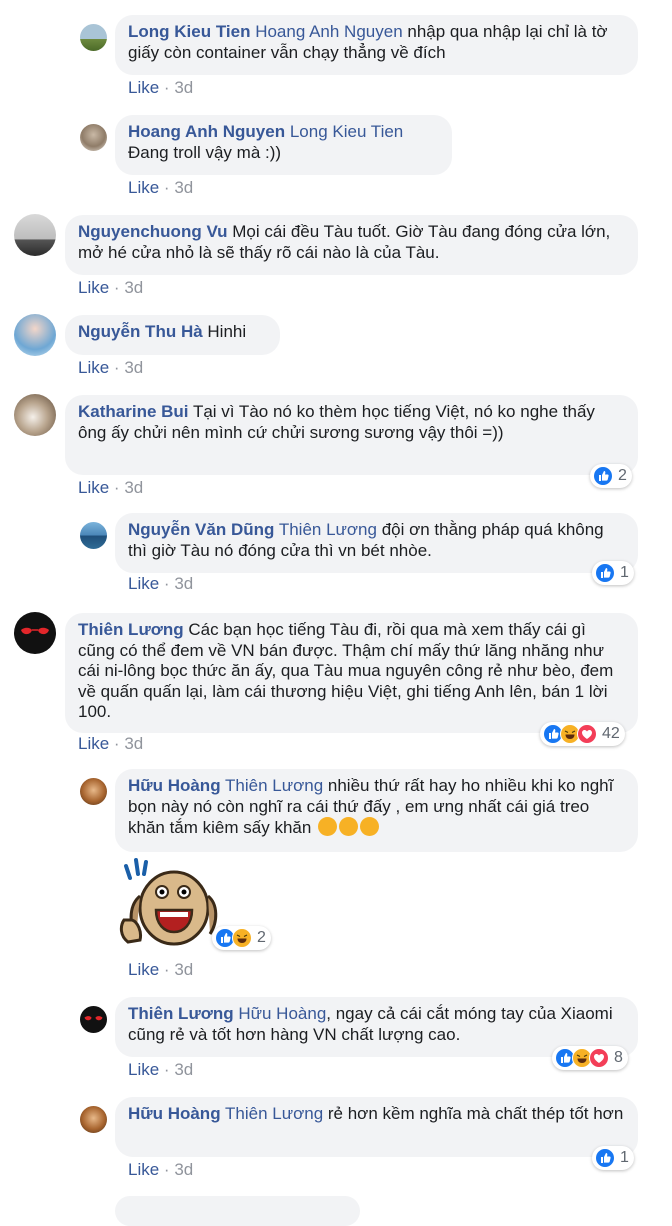  I want to click on haha-reaction-icon, so click(242, 938).